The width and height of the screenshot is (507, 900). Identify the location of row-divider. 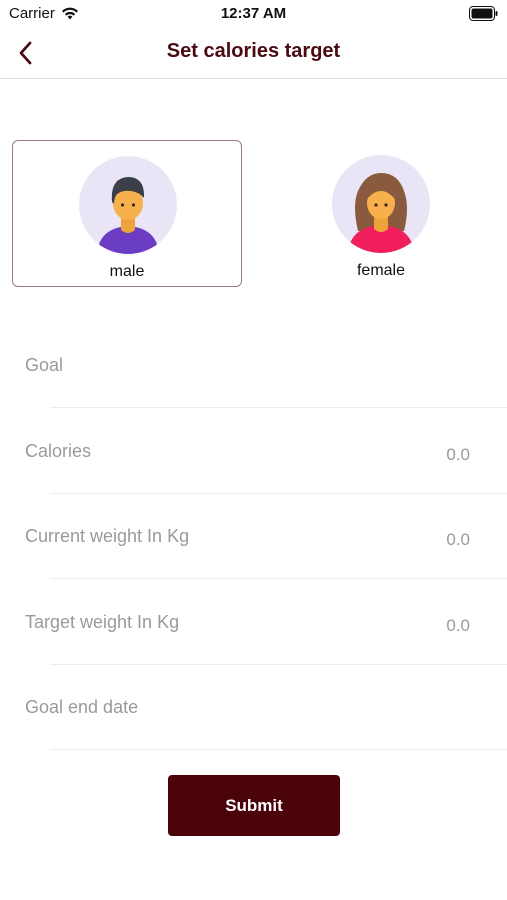
(278, 749).